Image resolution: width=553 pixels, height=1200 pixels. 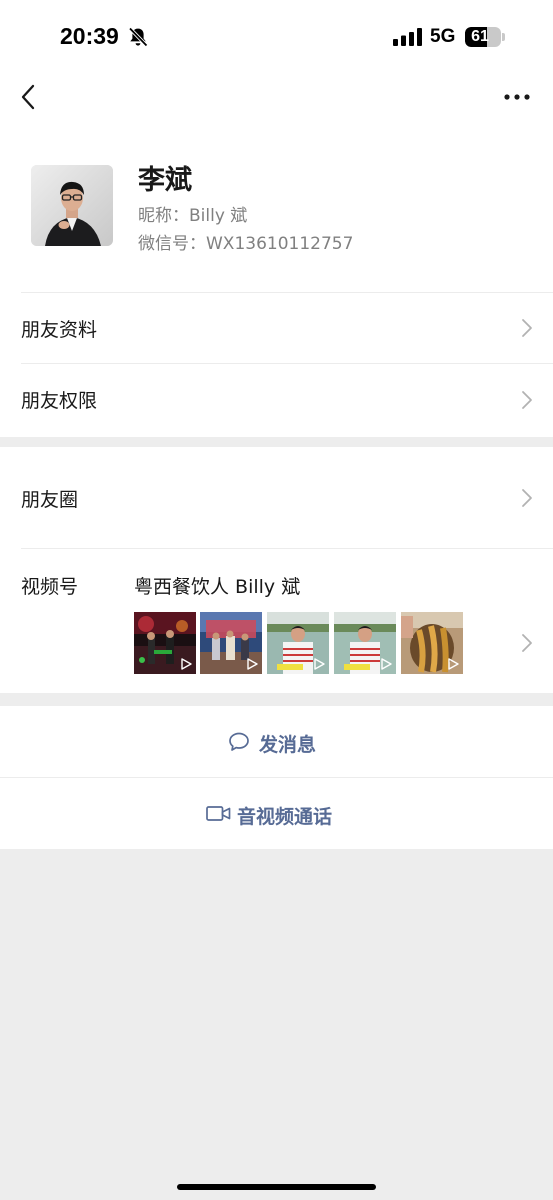 I want to click on menu-item-label: 朋友圈, so click(x=50, y=500).